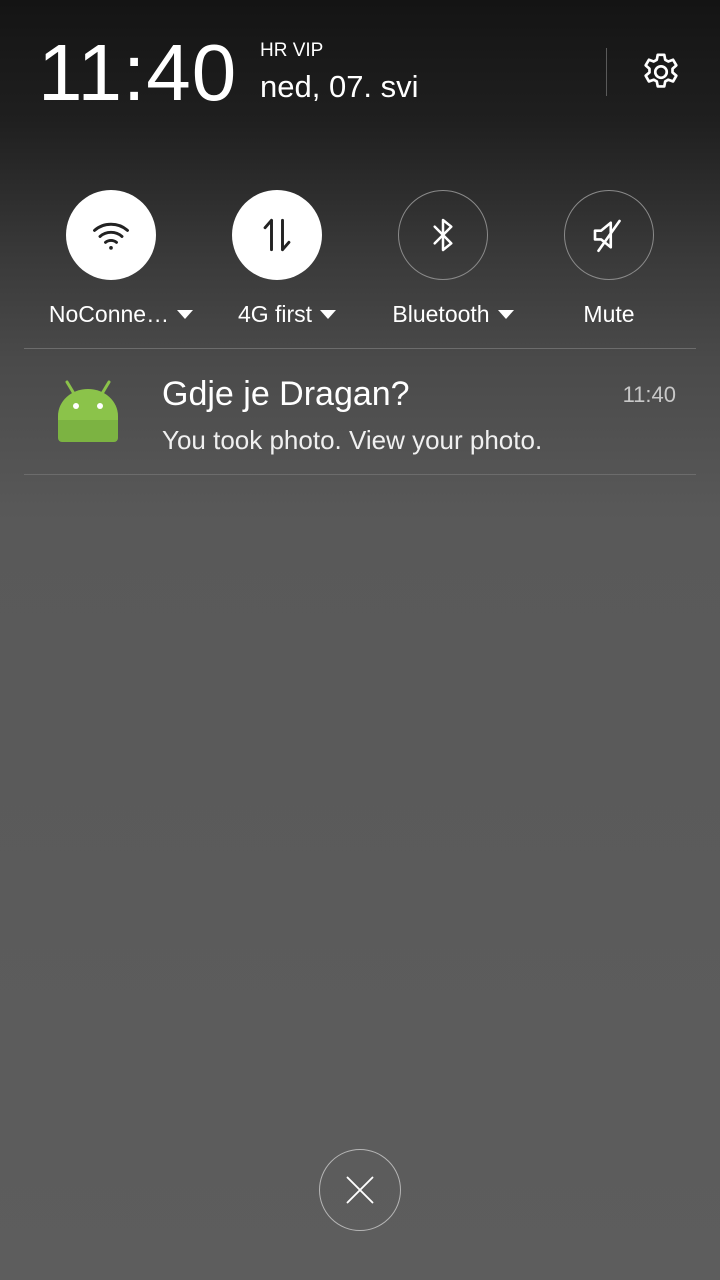 This screenshot has width=720, height=1280. I want to click on settings-button, so click(661, 73).